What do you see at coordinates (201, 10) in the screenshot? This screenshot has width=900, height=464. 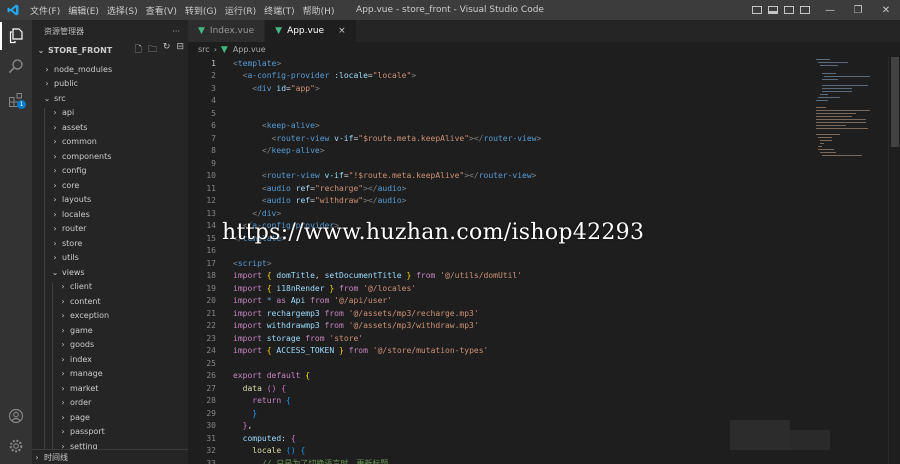 I see `menu-item: 转到(G)` at bounding box center [201, 10].